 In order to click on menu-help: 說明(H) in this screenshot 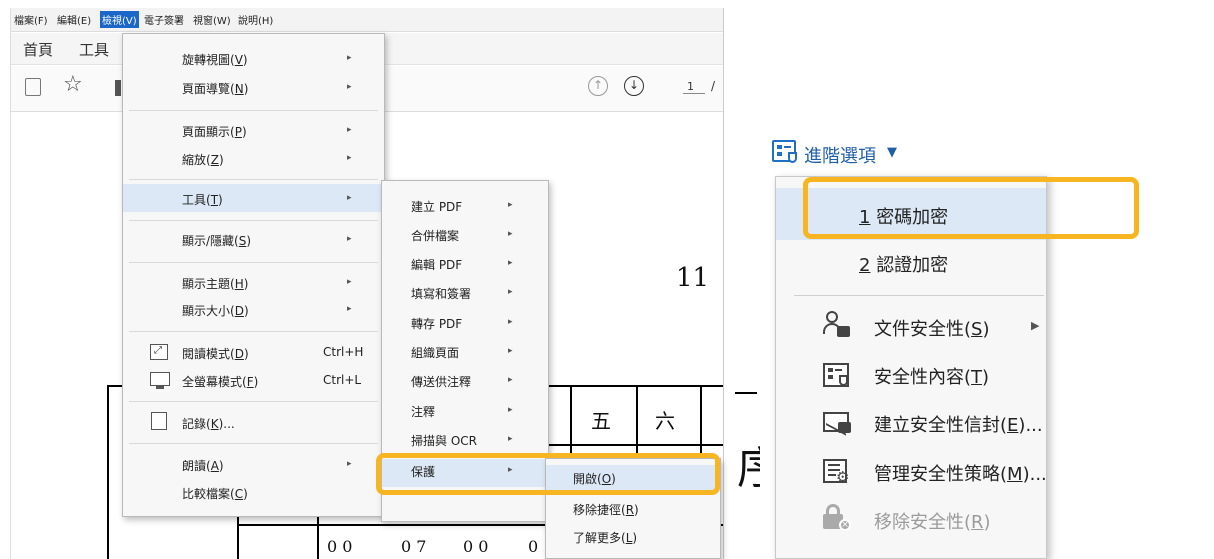, I will do `click(255, 19)`.